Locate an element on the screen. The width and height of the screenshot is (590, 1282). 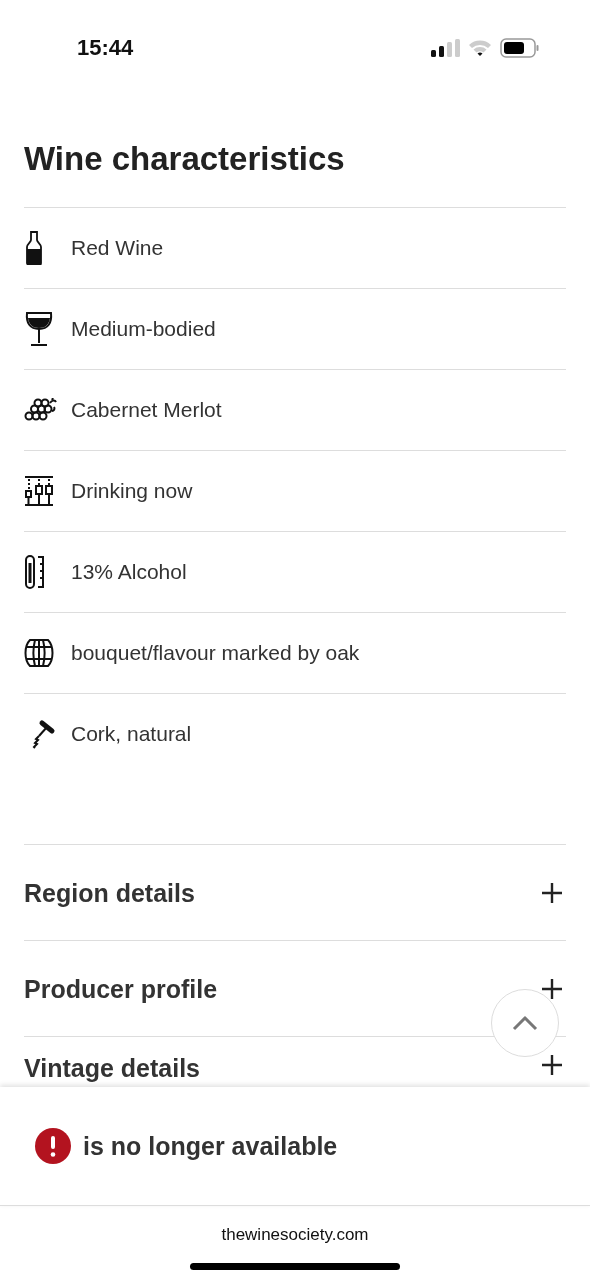
bottle-icon is located at coordinates (34, 248).